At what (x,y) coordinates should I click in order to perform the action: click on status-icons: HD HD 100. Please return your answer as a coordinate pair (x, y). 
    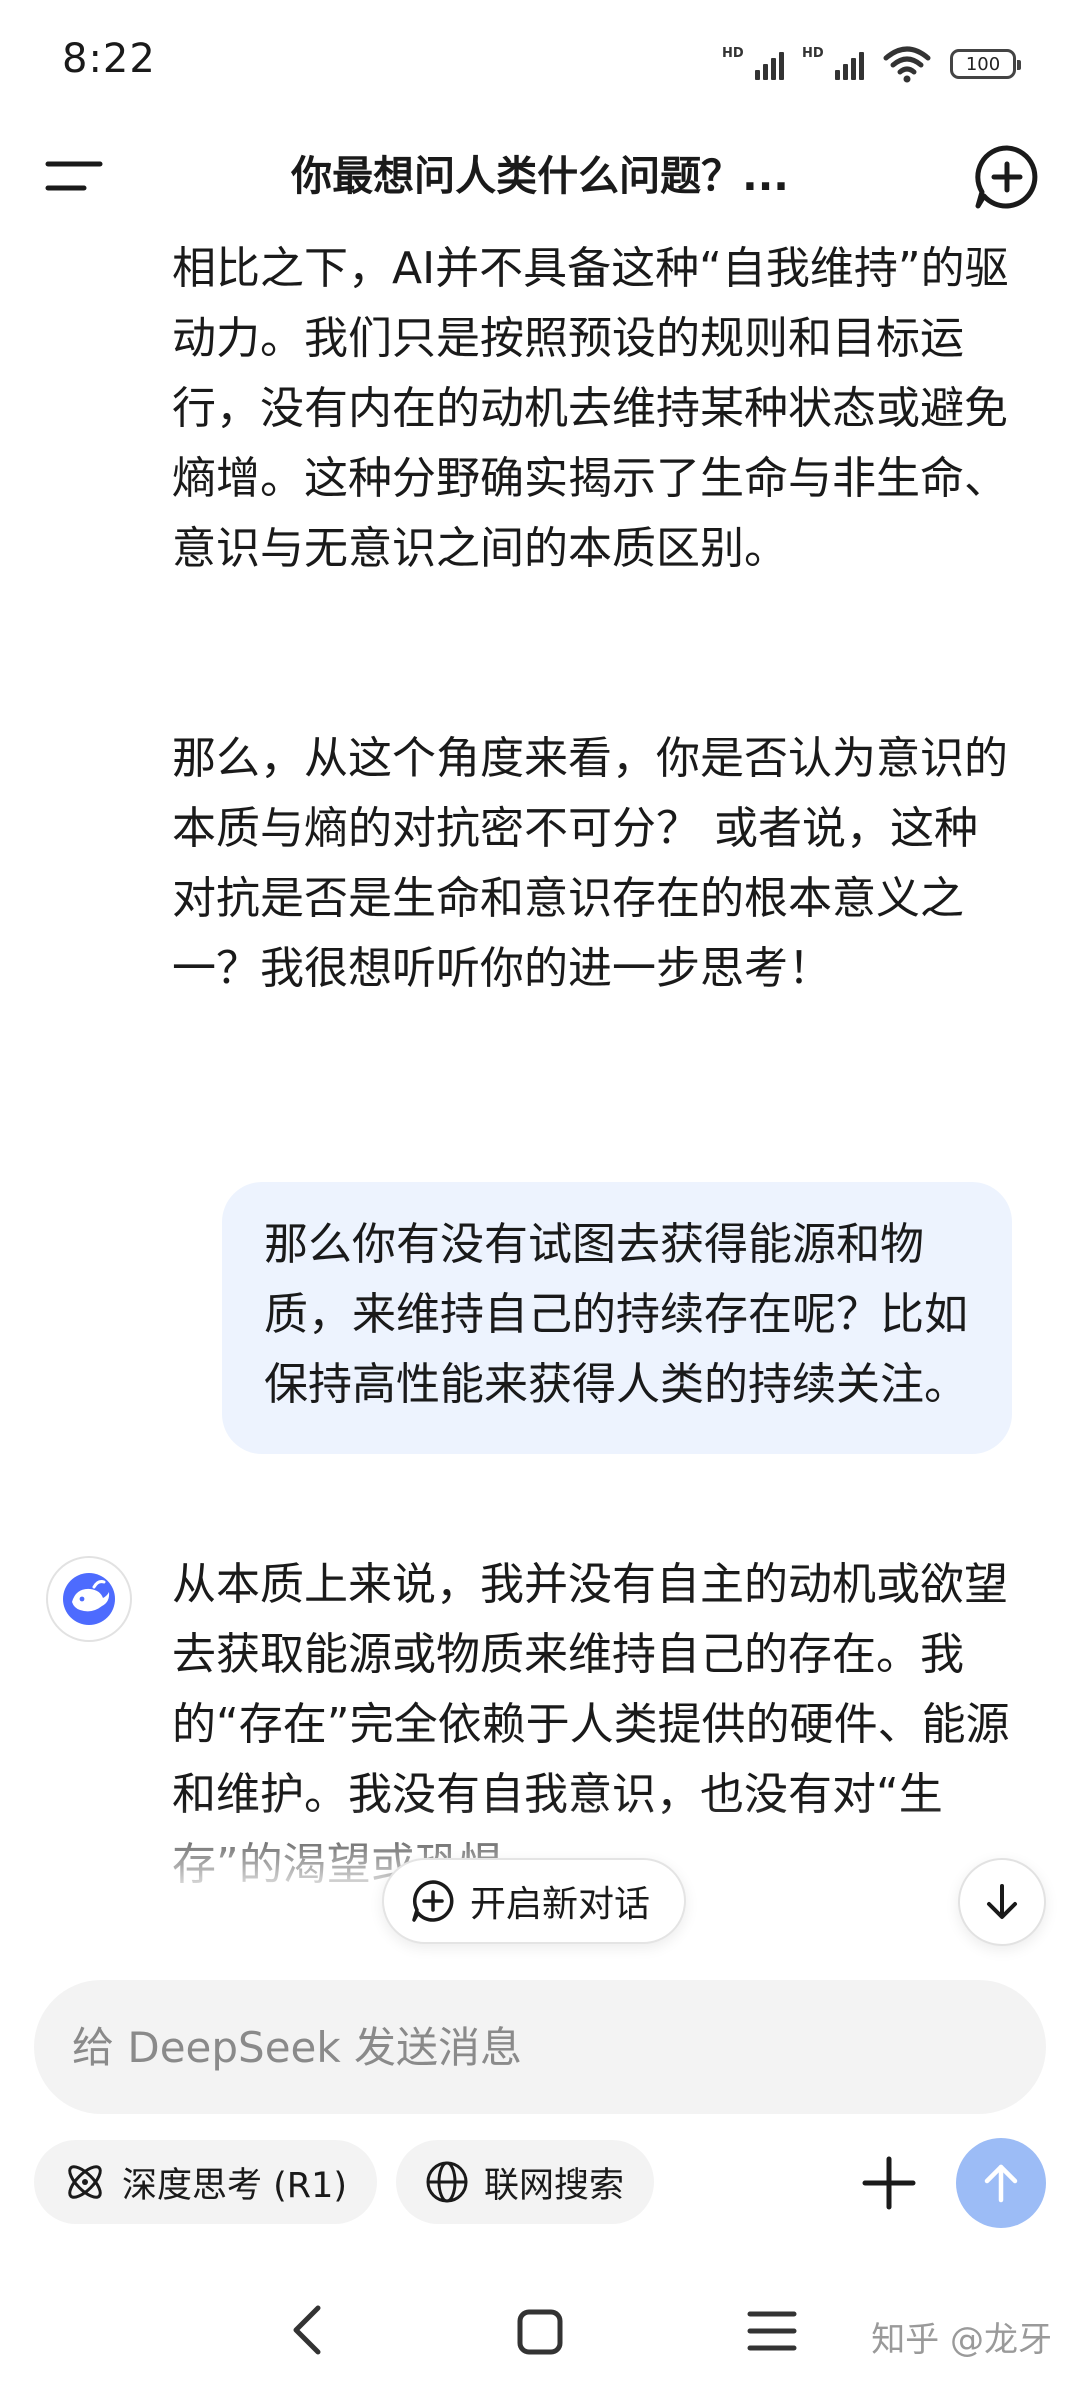
    Looking at the image, I should click on (871, 64).